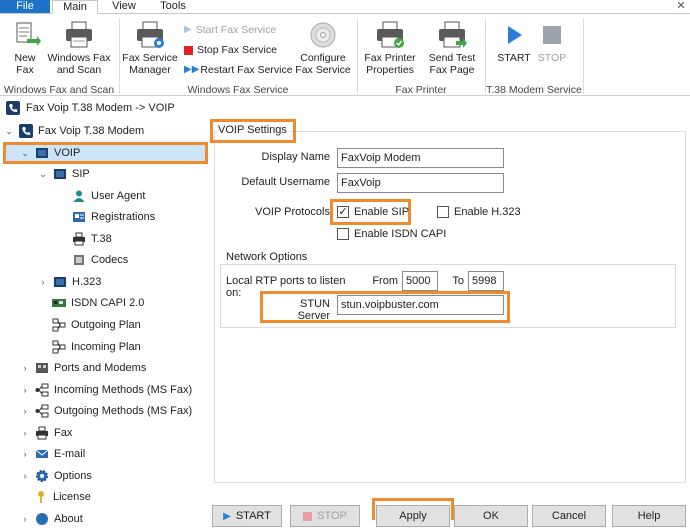 Image resolution: width=690 pixels, height=529 pixels. I want to click on help-label: Help, so click(649, 516).